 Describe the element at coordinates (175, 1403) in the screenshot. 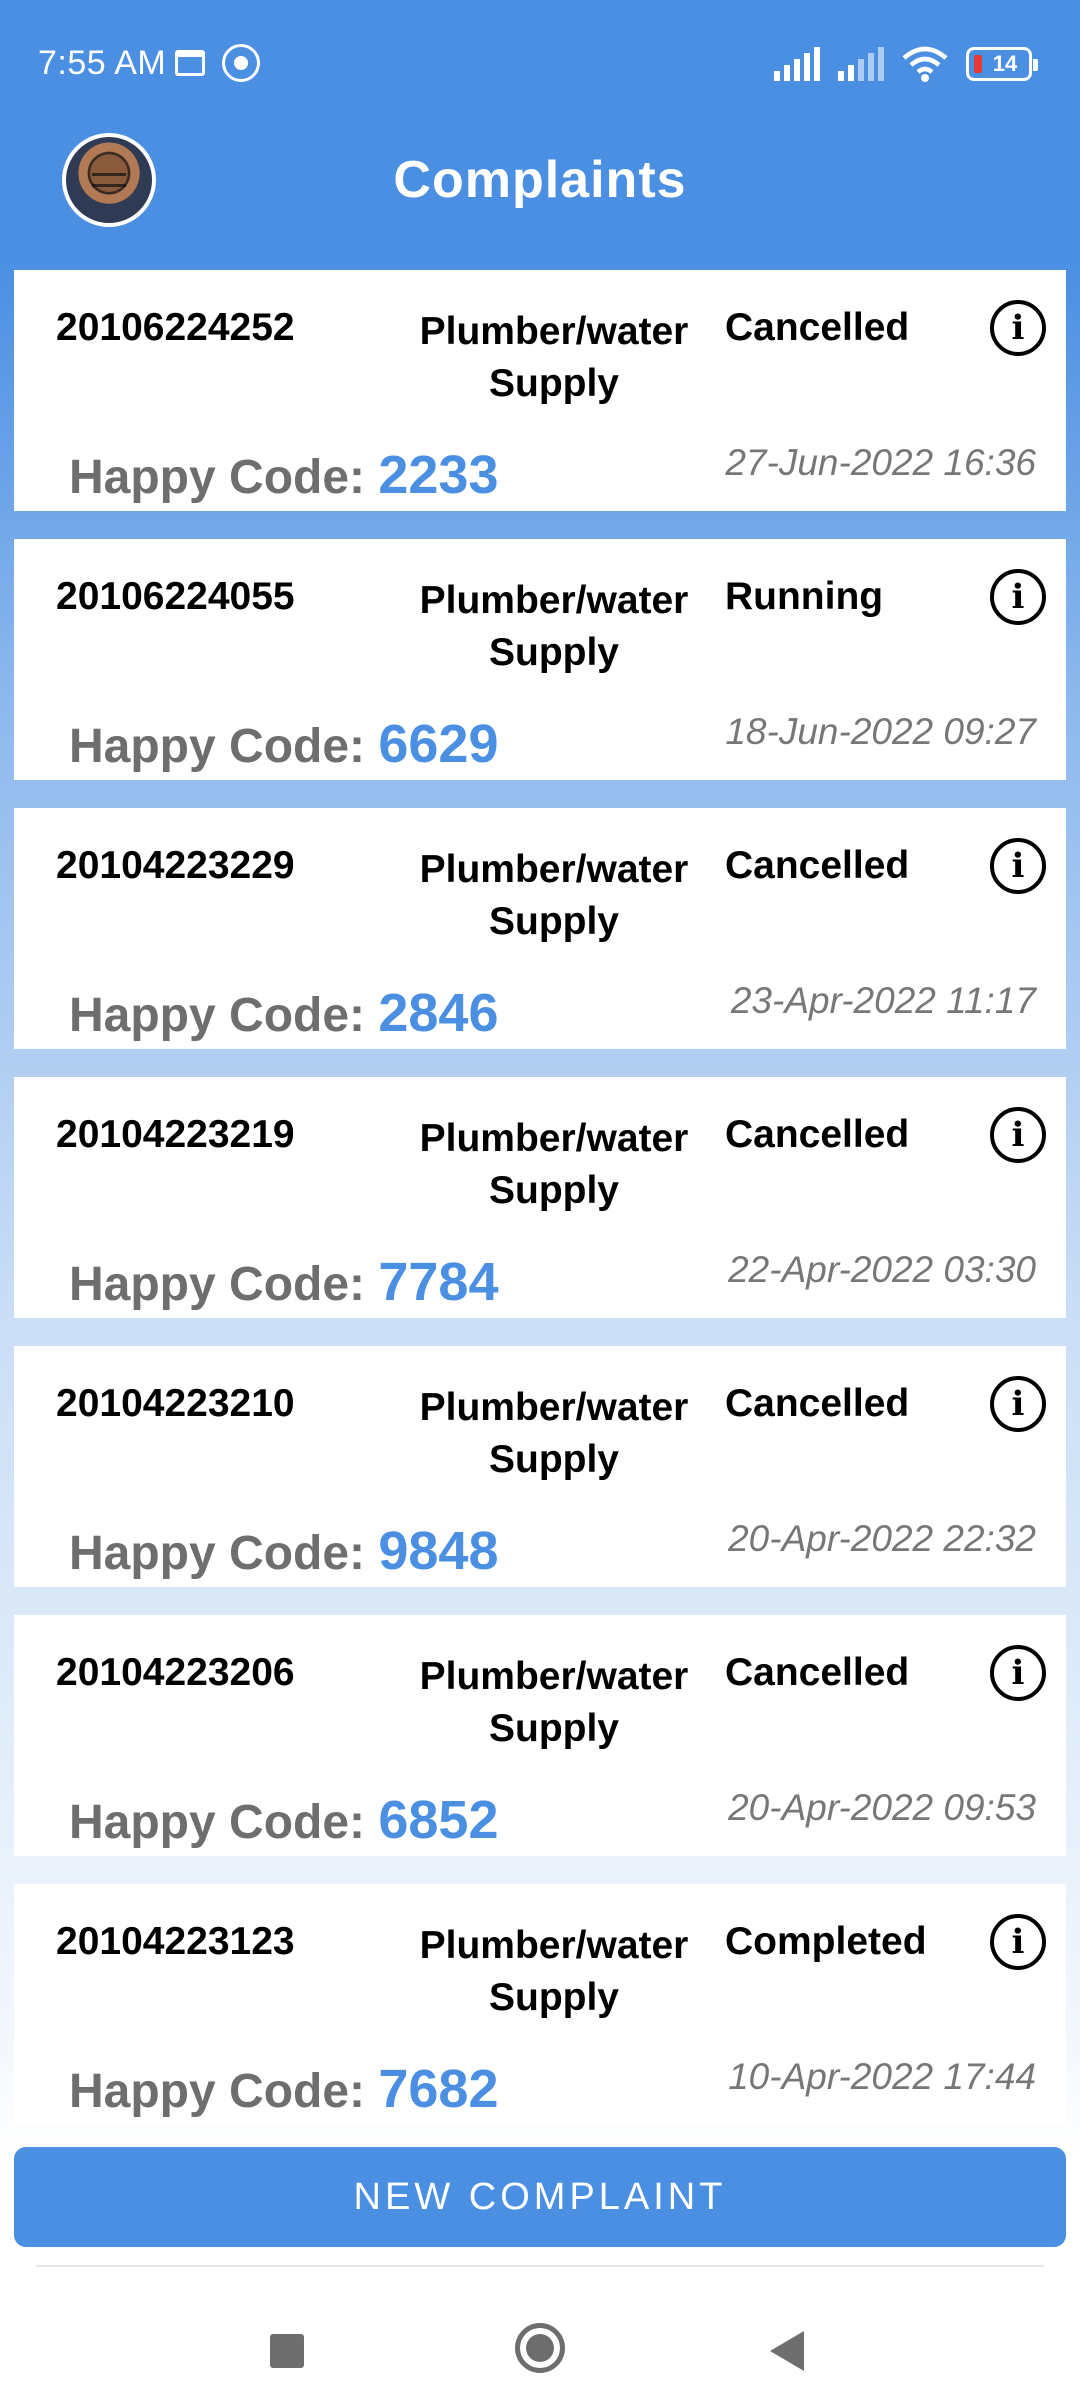

I see `complaint-id: 20104223210` at that location.